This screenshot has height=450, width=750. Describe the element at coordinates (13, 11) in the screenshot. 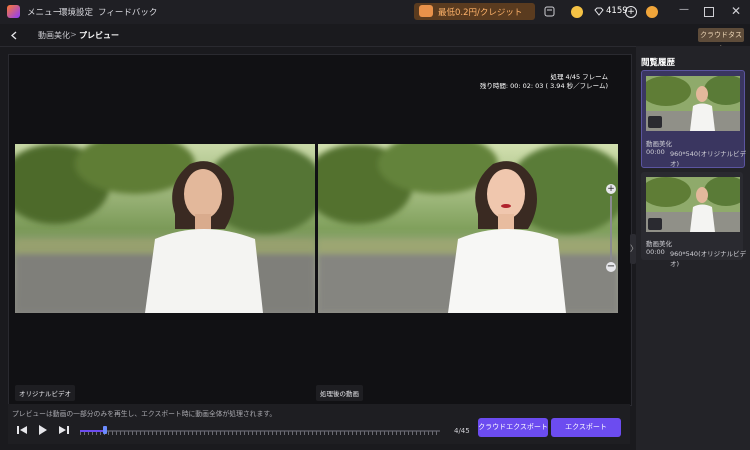

I see `app-logo-icon` at that location.